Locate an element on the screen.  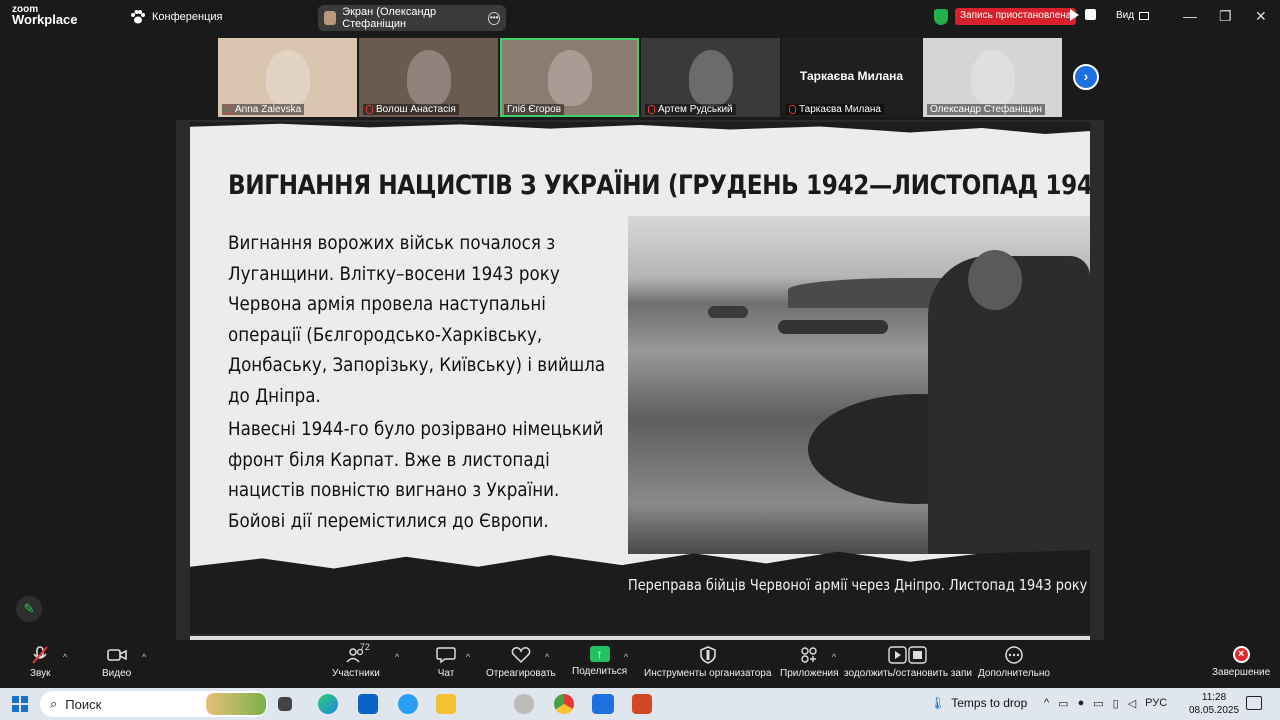
taskbar-clock: 11:28 08.05.2025 is located at coordinates (1214, 704).